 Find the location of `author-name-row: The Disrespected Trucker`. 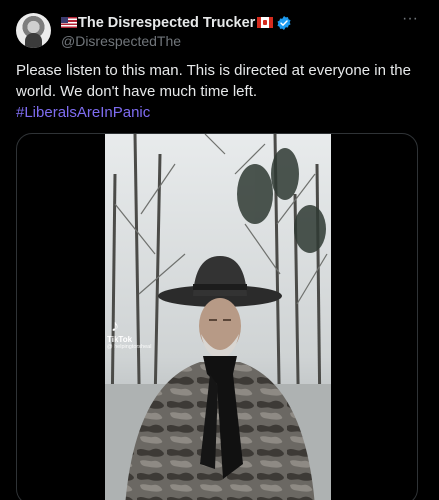

author-name-row: The Disrespected Trucker is located at coordinates (176, 22).